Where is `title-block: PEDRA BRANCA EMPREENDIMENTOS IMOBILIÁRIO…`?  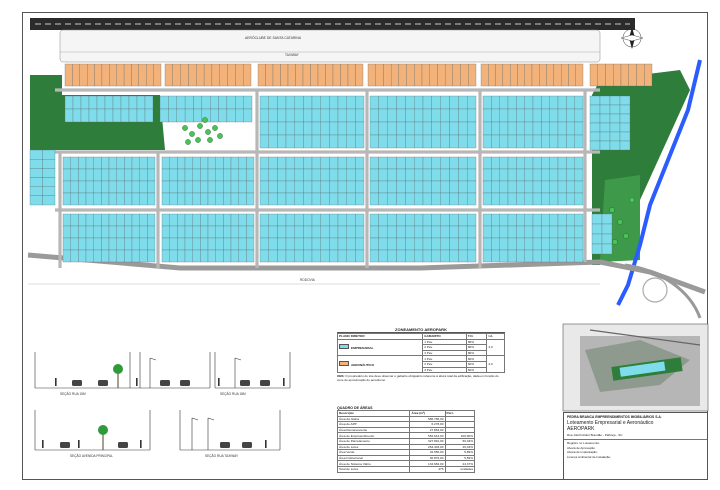 title-block: PEDRA BRANCA EMPREENDIMENTOS IMOBILIÁRIO… is located at coordinates (635, 446).